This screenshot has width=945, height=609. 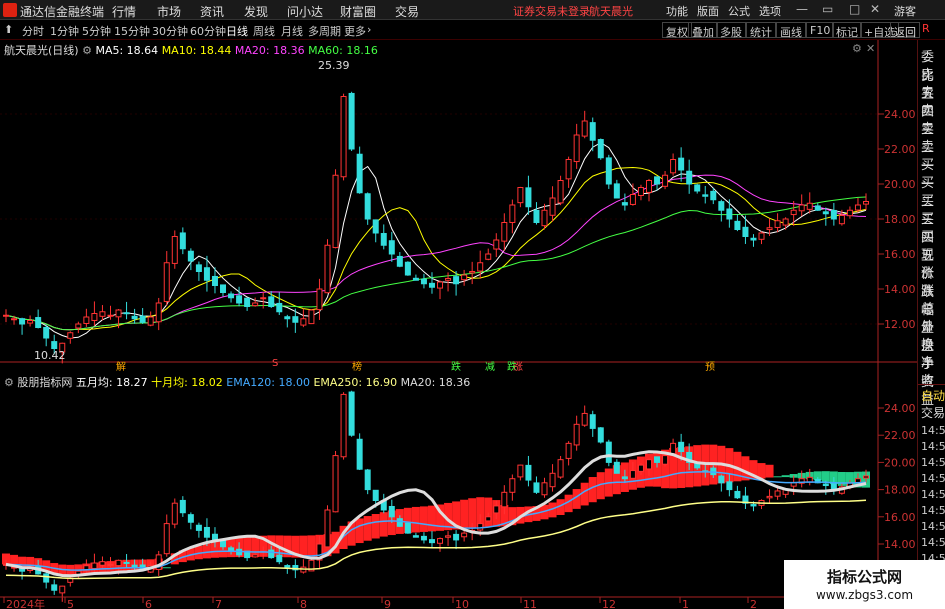 What do you see at coordinates (900, 490) in the screenshot?
I see `y-tick-label: 18.00` at bounding box center [900, 490].